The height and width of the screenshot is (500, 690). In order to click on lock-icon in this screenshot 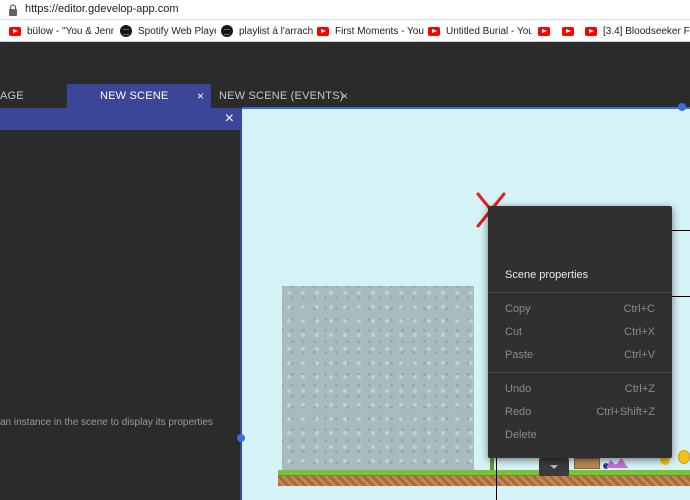, I will do `click(13, 10)`.